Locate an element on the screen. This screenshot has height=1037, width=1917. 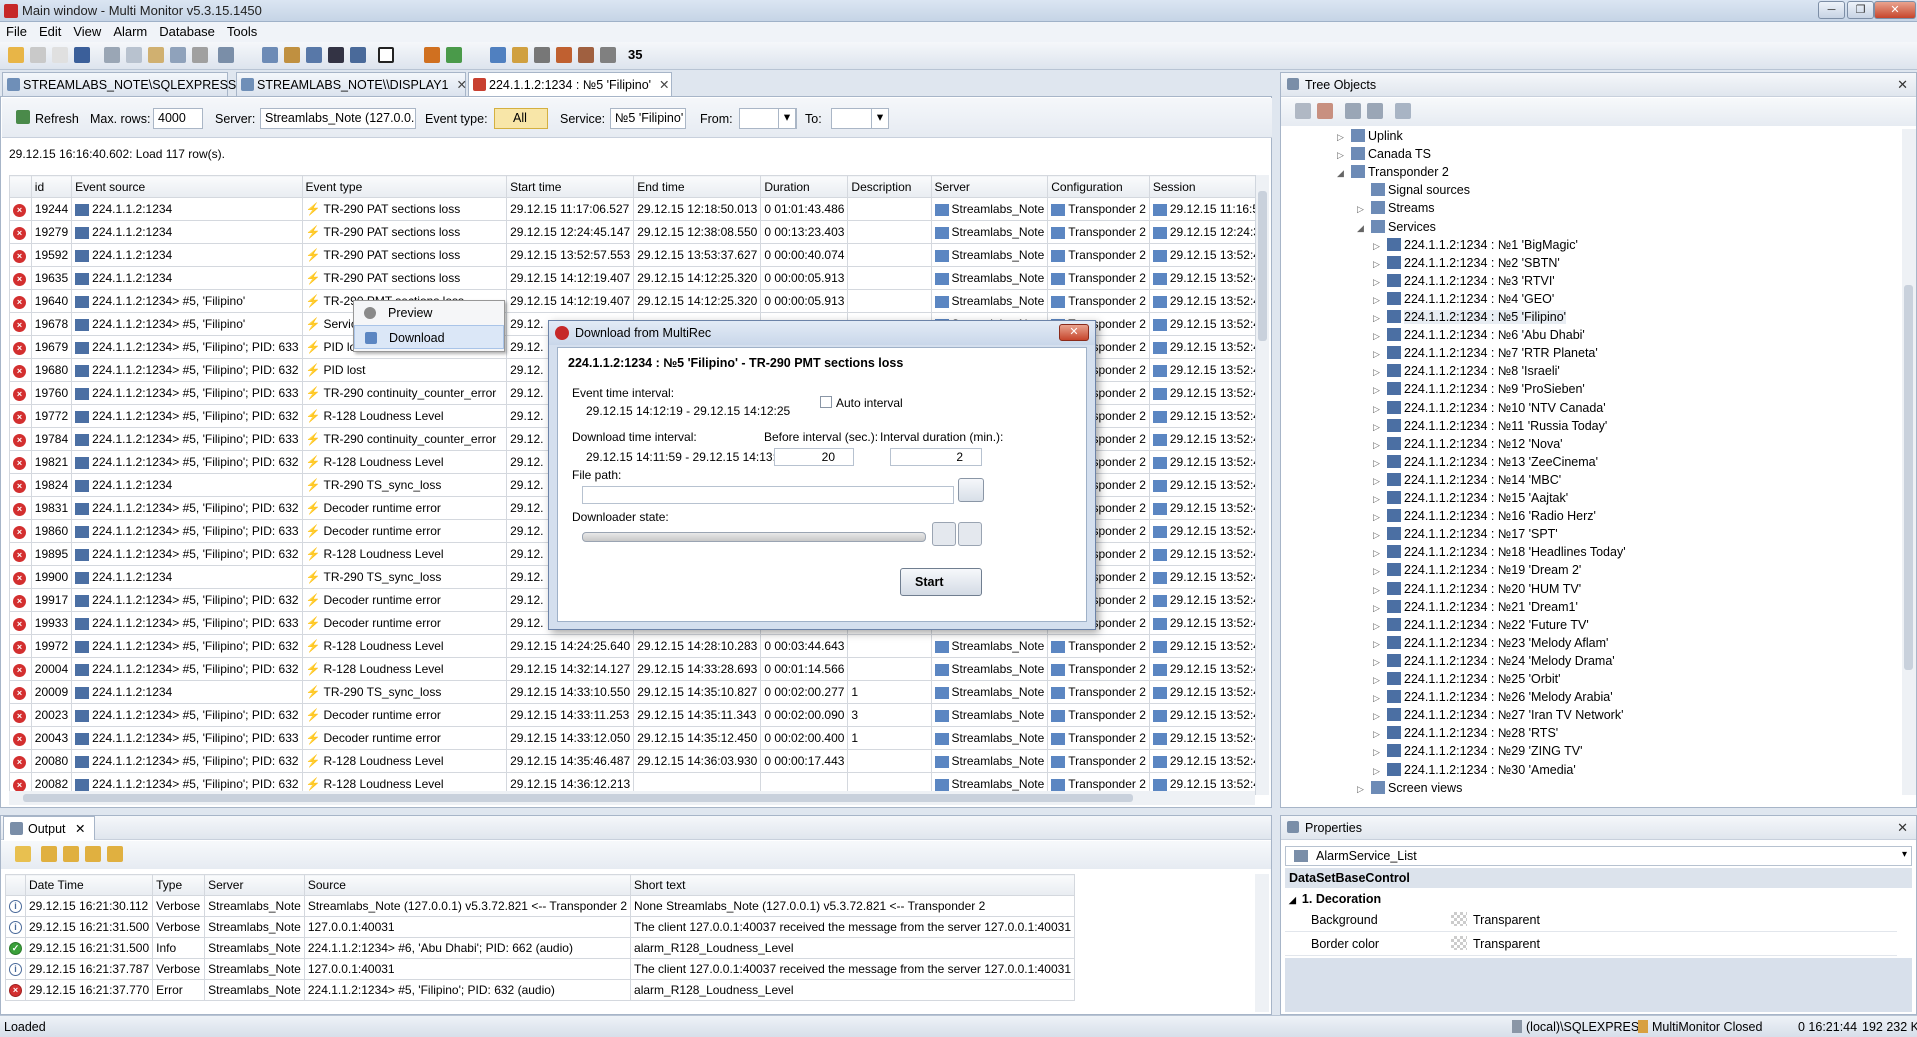
tree-node: ▷ 224.1.1.2:1234 : №22 'Future TV' is located at coordinates (1481, 626).